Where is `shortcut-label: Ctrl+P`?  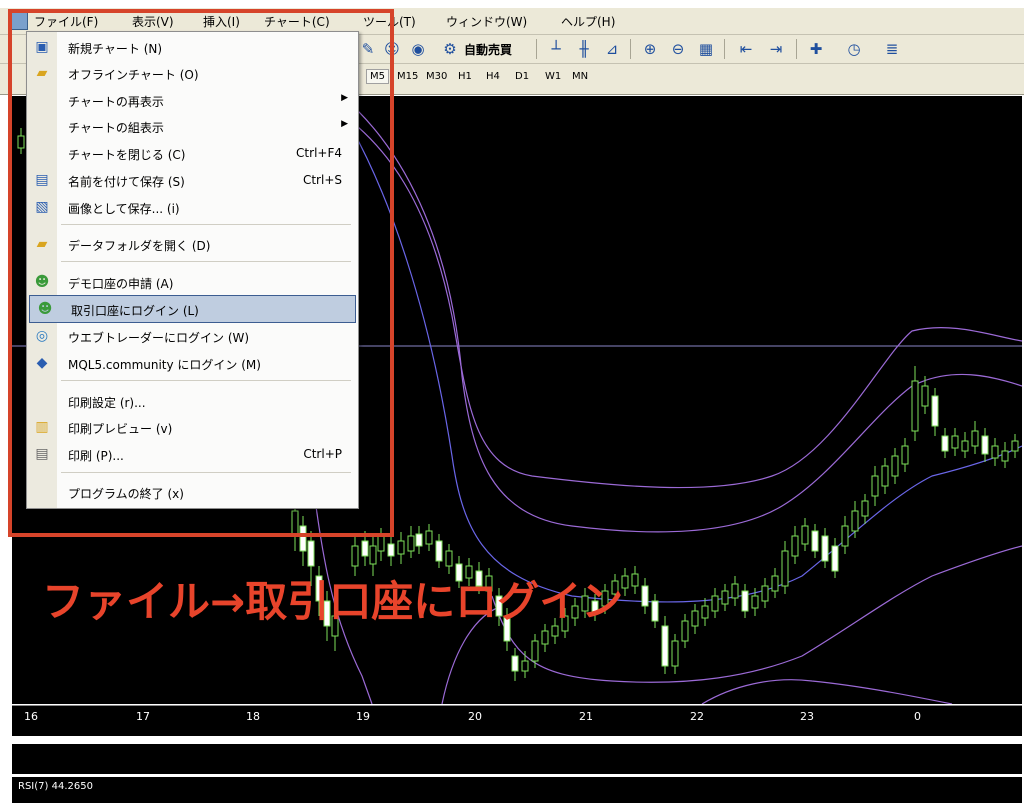
shortcut-label: Ctrl+P is located at coordinates (322, 454).